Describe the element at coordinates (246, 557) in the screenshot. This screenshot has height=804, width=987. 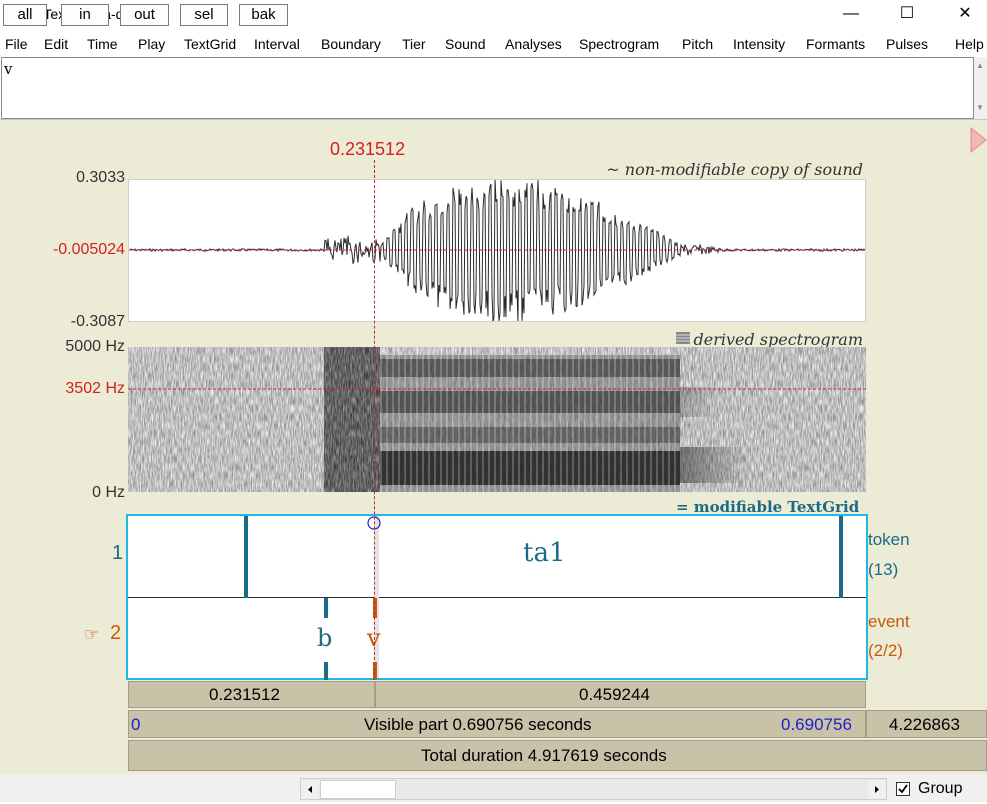
I see `tier1-boundary-start` at that location.